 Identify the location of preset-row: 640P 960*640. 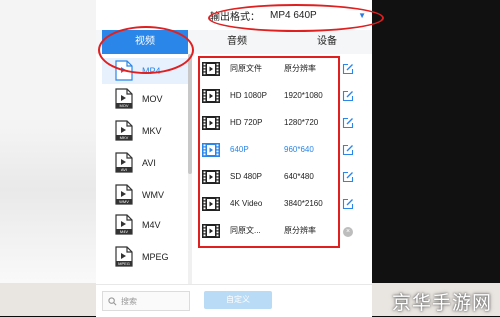
(284, 150).